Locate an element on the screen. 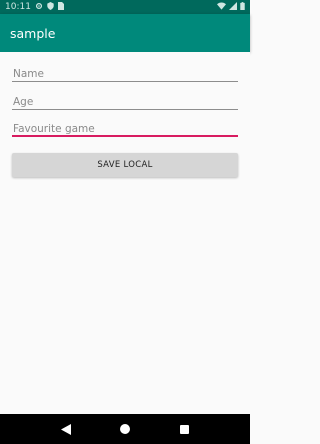  navigation-bar is located at coordinates (125, 429).